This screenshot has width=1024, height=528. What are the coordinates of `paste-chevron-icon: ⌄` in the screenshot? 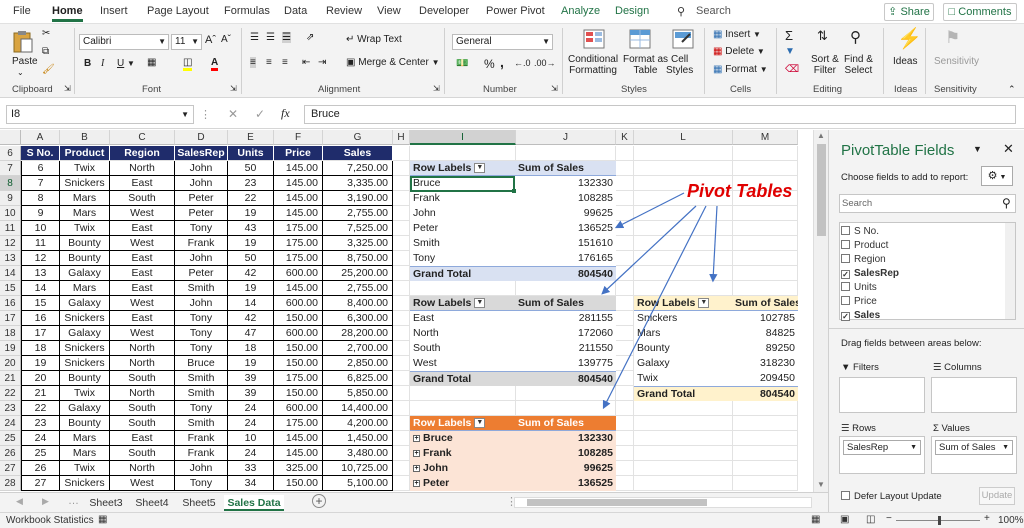 It's located at (20, 72).